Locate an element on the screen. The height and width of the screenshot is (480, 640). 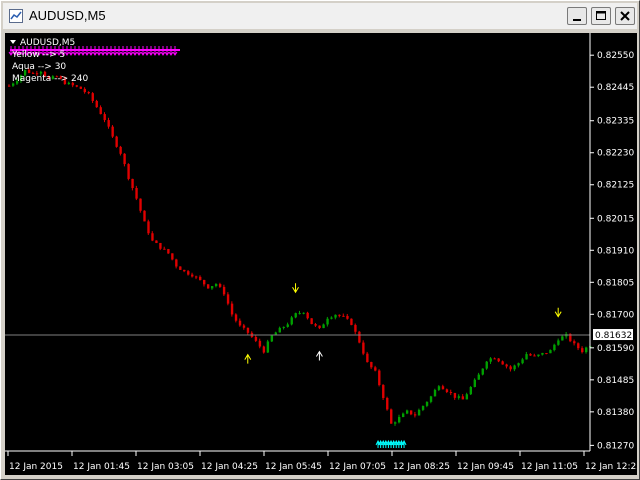
x-tick-label: 12 Jan 11:05 is located at coordinates (549, 467).